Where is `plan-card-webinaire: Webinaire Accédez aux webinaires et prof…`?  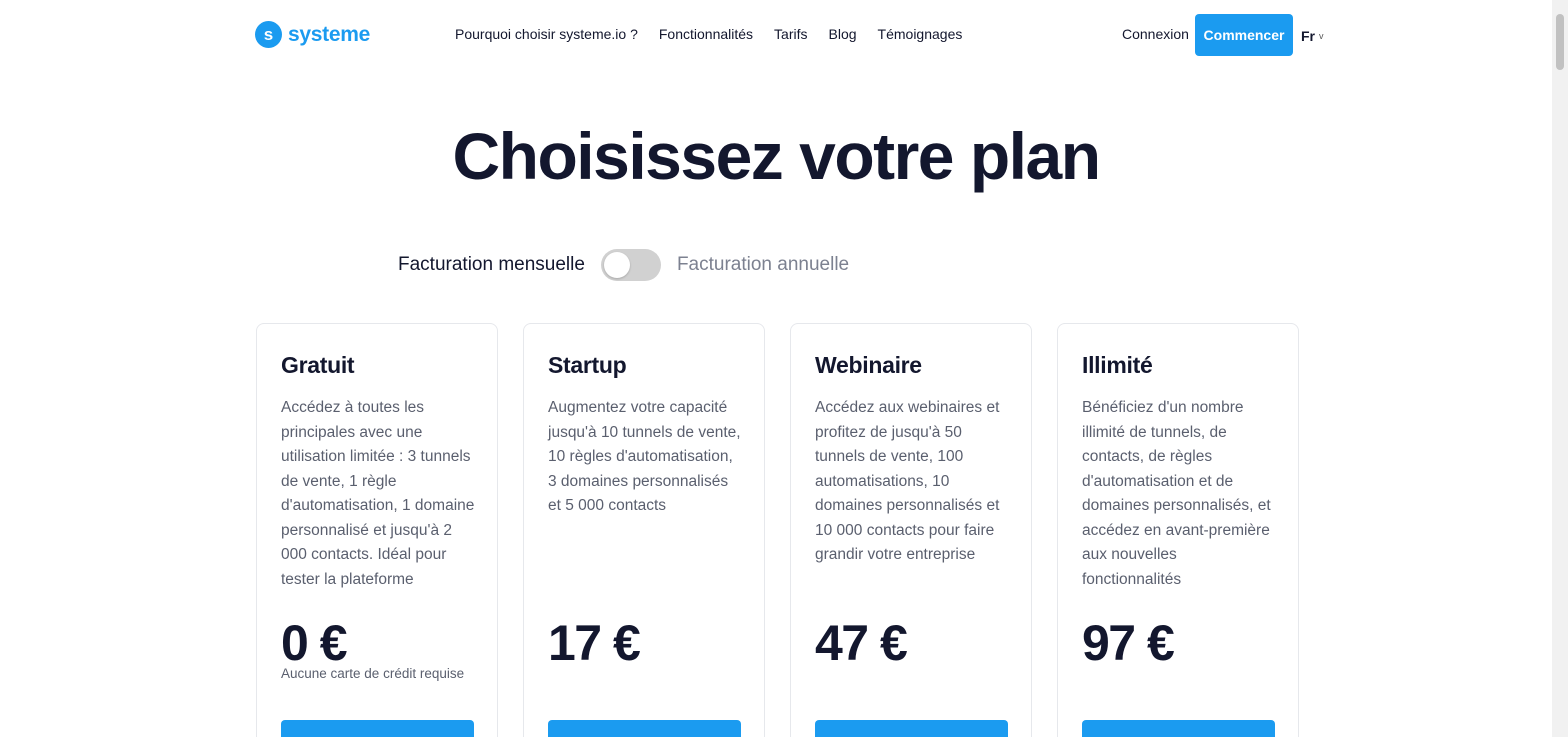
plan-card-webinaire: Webinaire Accédez aux webinaires et prof… is located at coordinates (911, 530).